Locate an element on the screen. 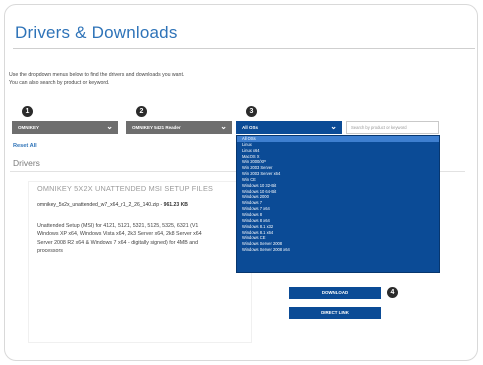 This screenshot has width=483, height=365. product-select: OMNIKEY 5421 Reader ⌄ is located at coordinates (179, 127).